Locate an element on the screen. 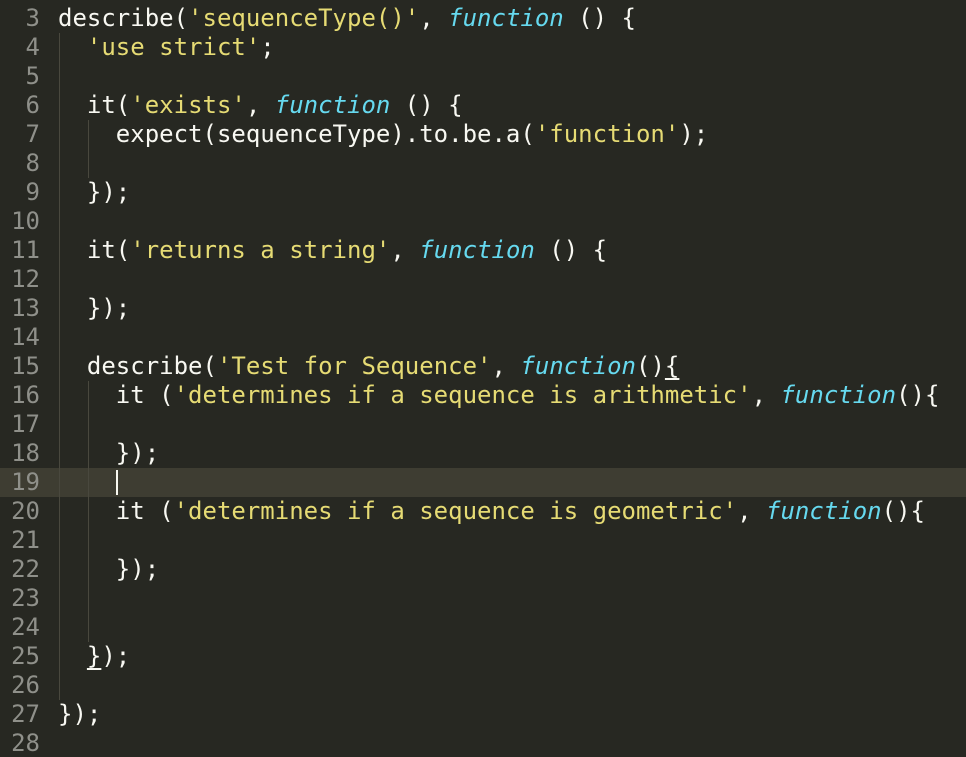 This screenshot has width=966, height=757. string-token: 'sequenceType()' is located at coordinates (304, 18).